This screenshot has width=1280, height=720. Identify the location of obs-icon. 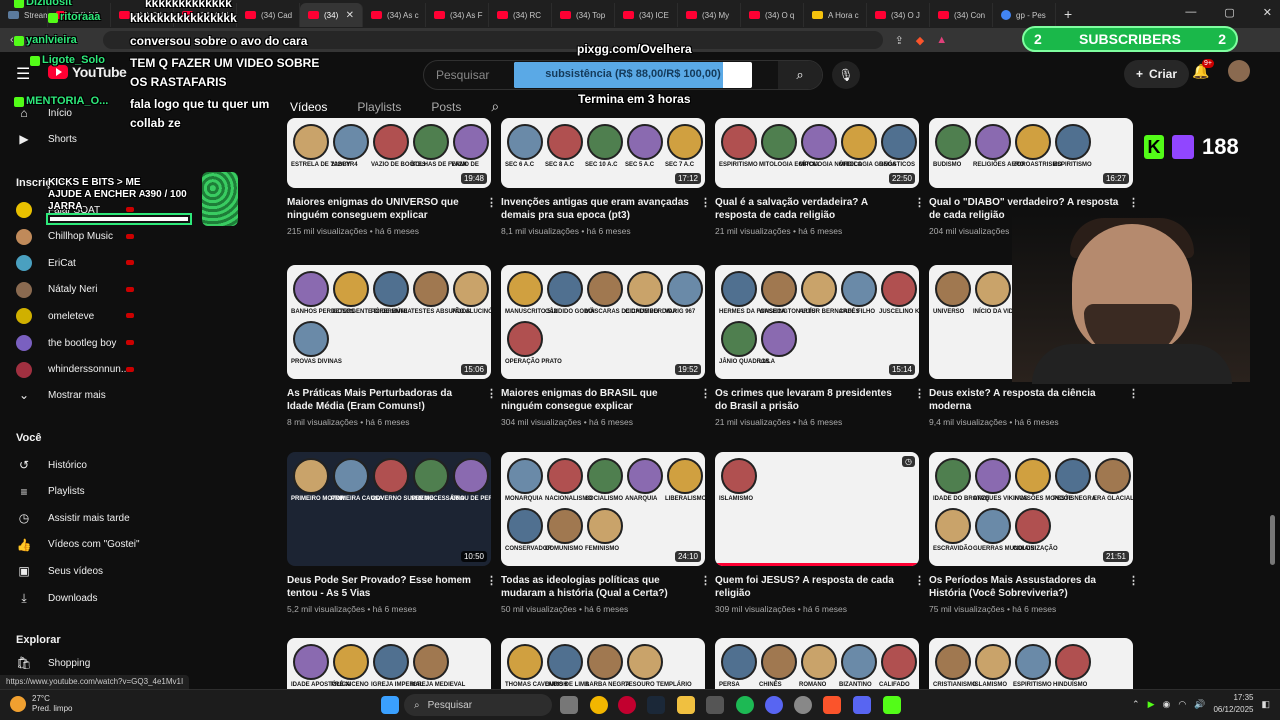
(774, 705).